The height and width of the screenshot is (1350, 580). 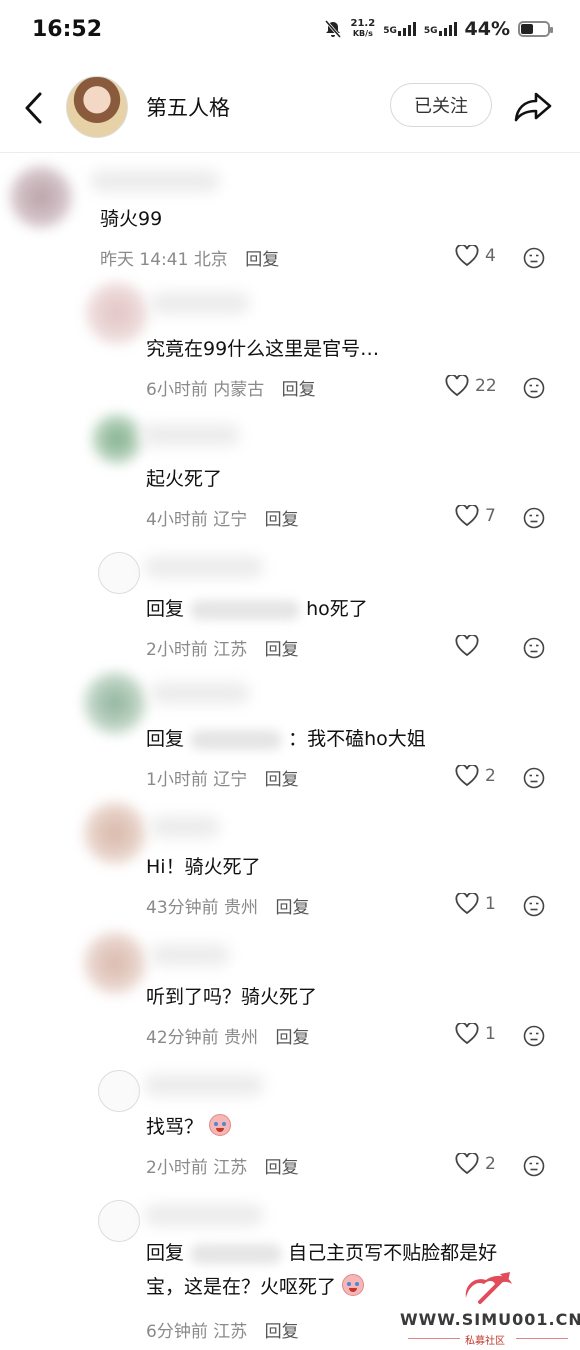 What do you see at coordinates (490, 1164) in the screenshot?
I see `like-count: 2` at bounding box center [490, 1164].